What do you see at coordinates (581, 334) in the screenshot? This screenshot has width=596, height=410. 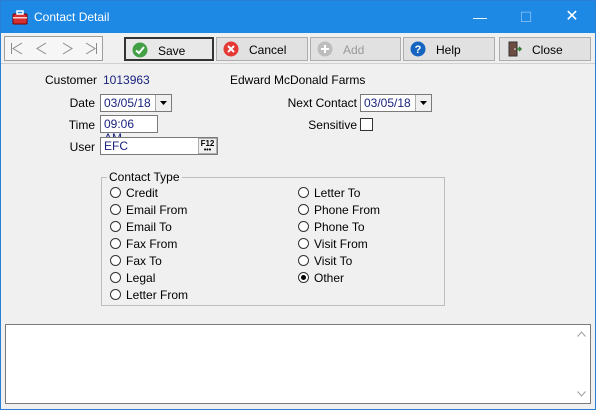 I see `scroll-up-icon` at bounding box center [581, 334].